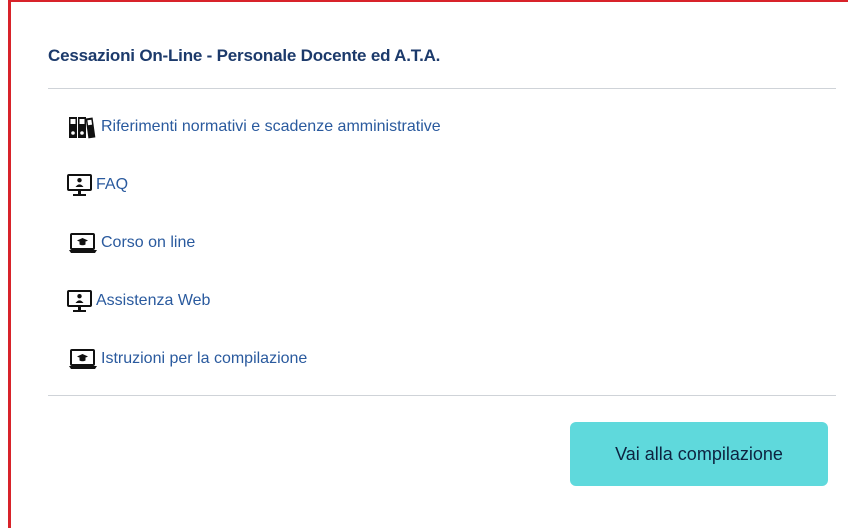 This screenshot has height=528, width=848. Describe the element at coordinates (204, 359) in the screenshot. I see `link-label: Istruzioni per la compilazione` at that location.